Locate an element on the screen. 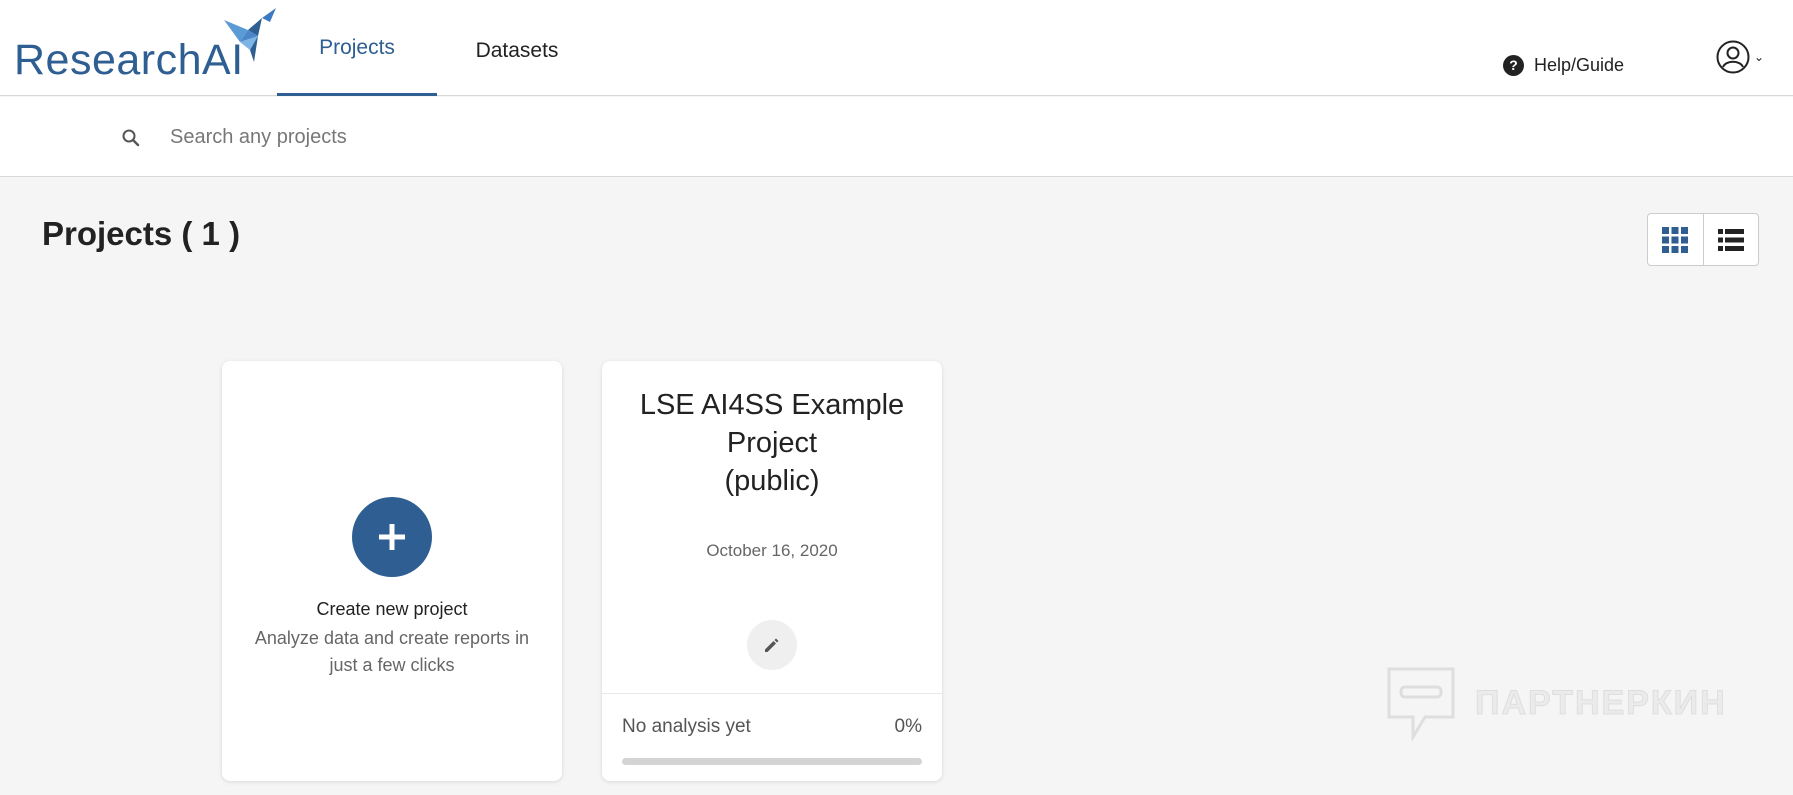 The width and height of the screenshot is (1793, 795). tab-projects-label: Projects is located at coordinates (357, 47).